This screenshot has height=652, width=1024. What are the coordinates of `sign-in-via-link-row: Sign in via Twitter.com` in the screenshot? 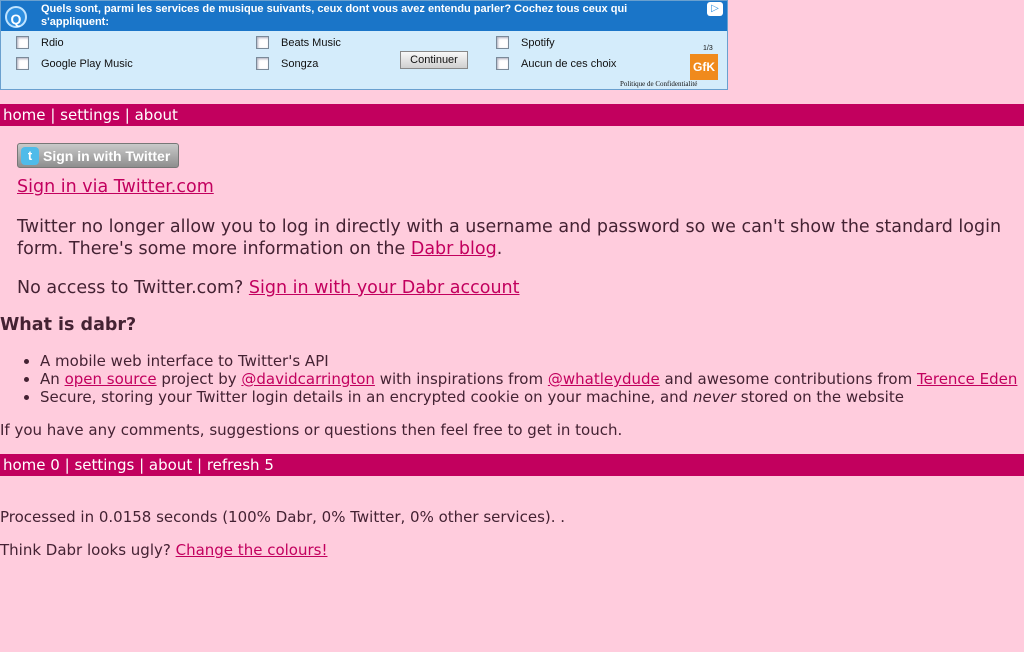 It's located at (512, 187).